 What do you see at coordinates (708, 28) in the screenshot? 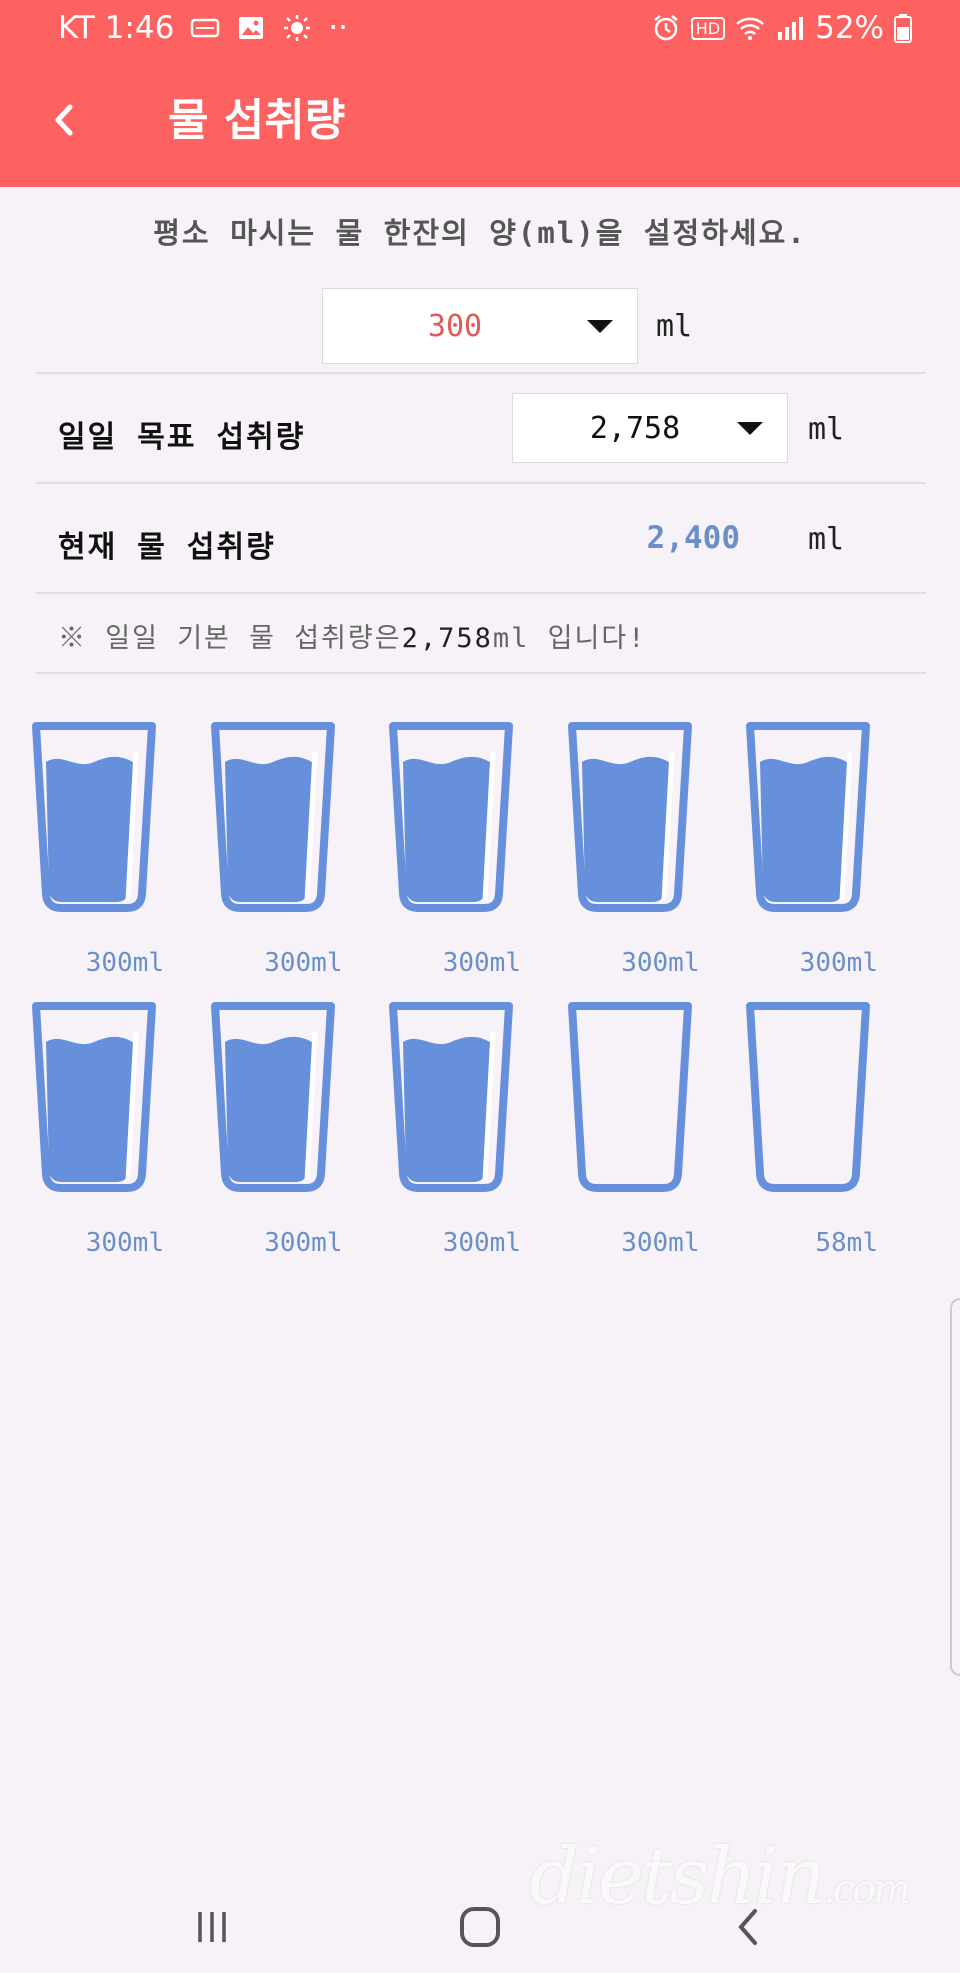
I see `hd-voice-icon: HD` at bounding box center [708, 28].